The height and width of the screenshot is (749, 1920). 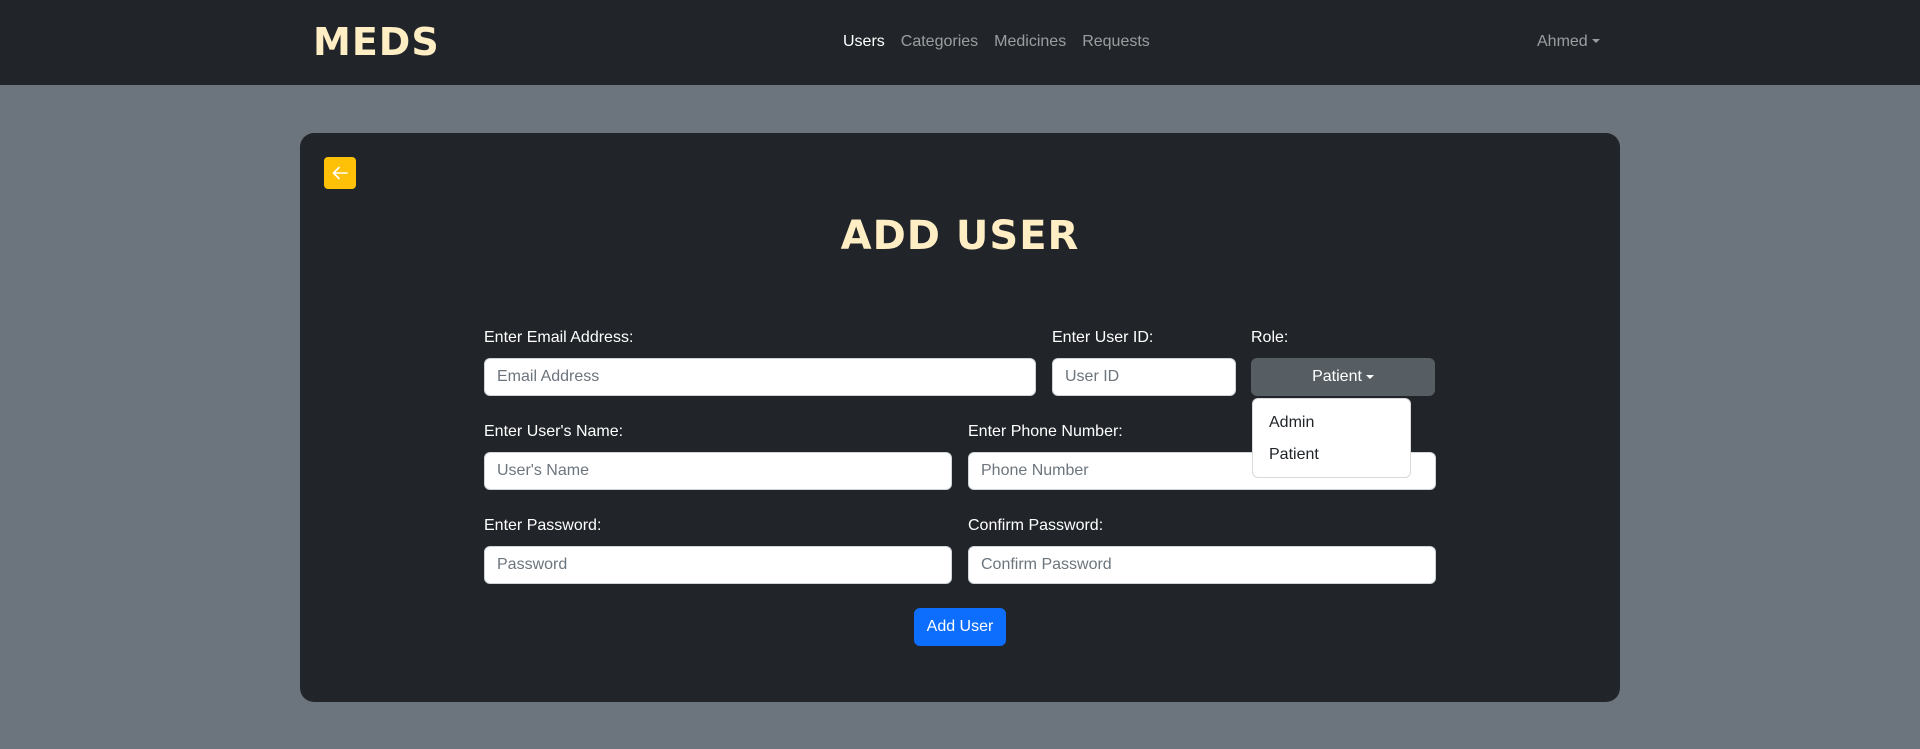 I want to click on password-input, so click(x=718, y=565).